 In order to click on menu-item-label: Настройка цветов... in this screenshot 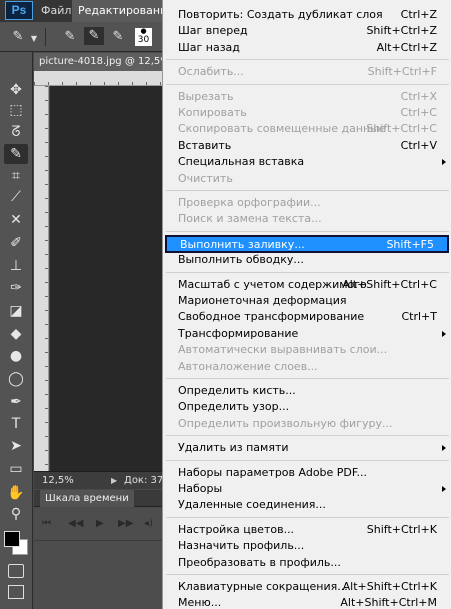, I will do `click(236, 529)`.